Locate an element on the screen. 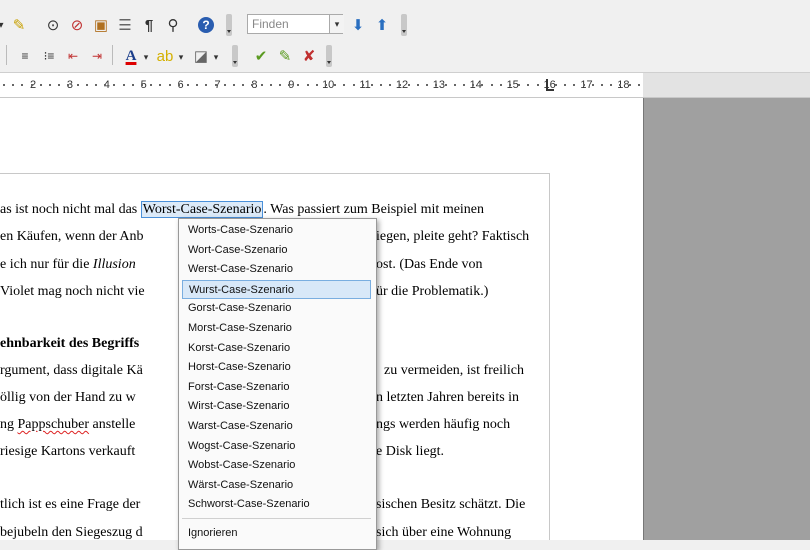  menu-item-suggestion: Wurst-Case-Szenario is located at coordinates (276, 289).